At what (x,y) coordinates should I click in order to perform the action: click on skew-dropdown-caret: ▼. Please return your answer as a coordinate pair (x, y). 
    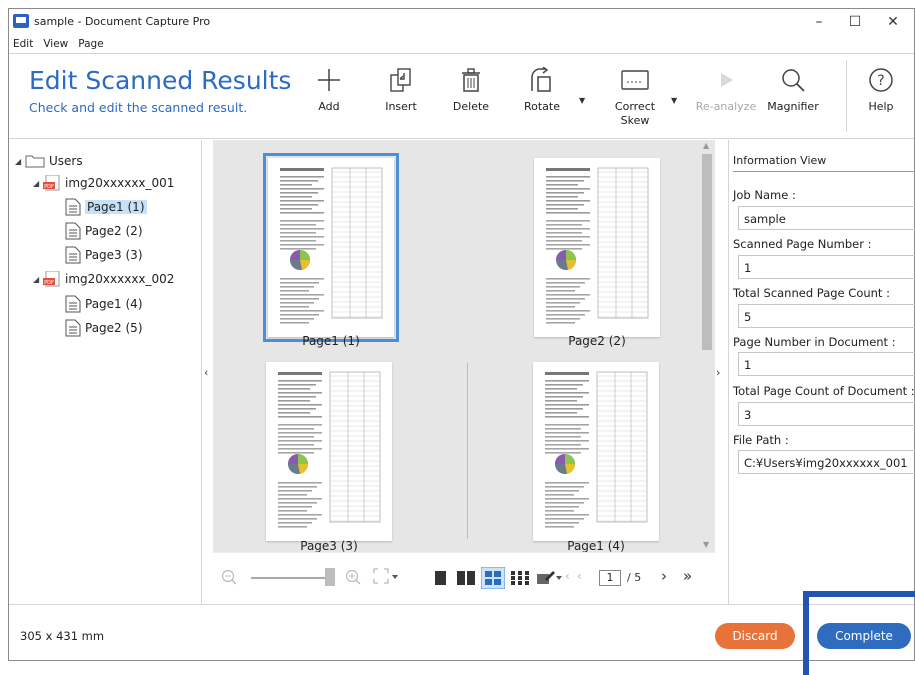
    Looking at the image, I should click on (674, 100).